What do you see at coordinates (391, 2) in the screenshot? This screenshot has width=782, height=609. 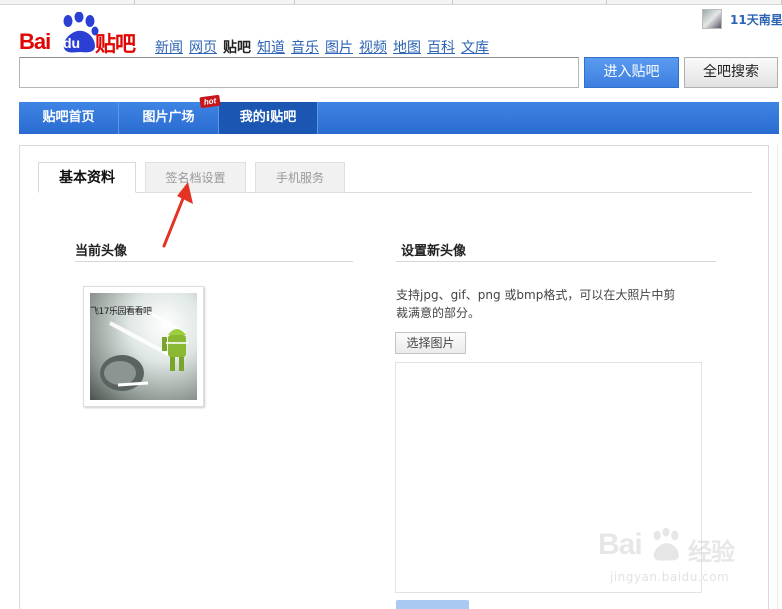 I see `browser-tab-strip` at bounding box center [391, 2].